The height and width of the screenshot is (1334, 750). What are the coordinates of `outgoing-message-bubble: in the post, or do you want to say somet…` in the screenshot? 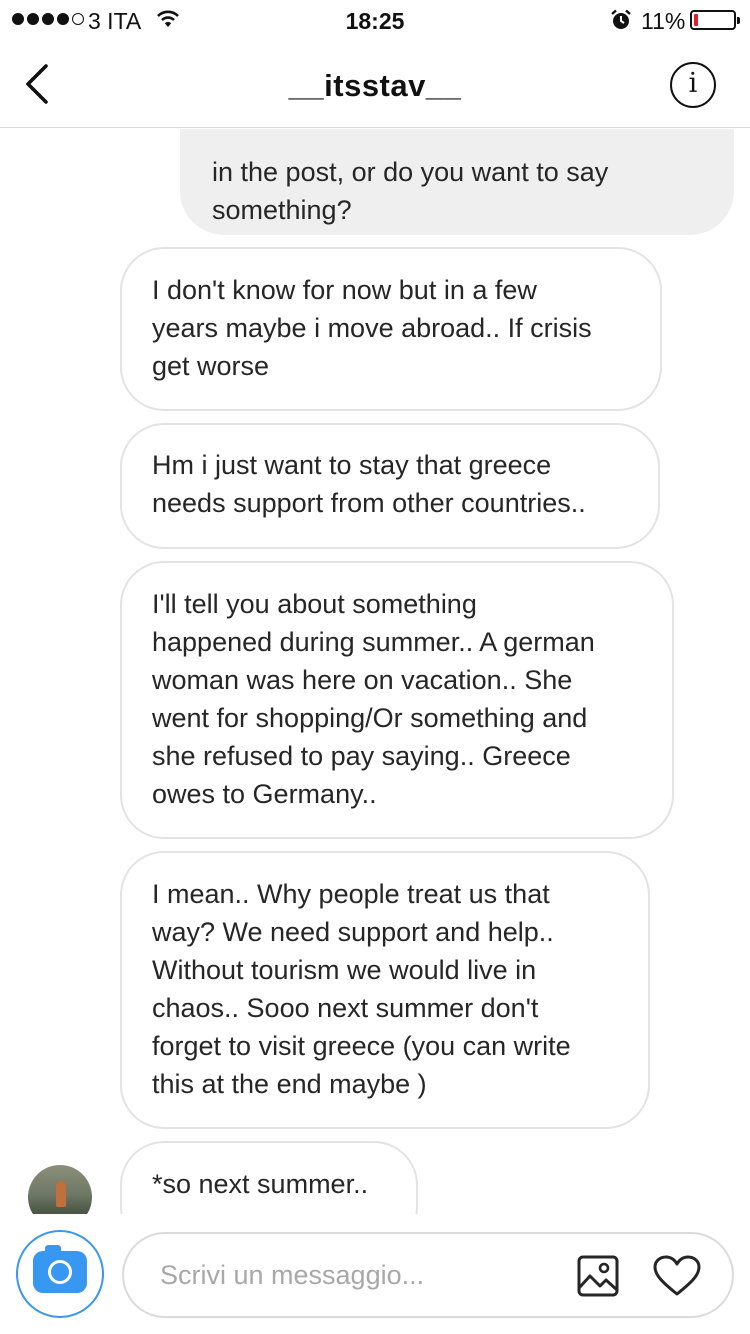 It's located at (457, 182).